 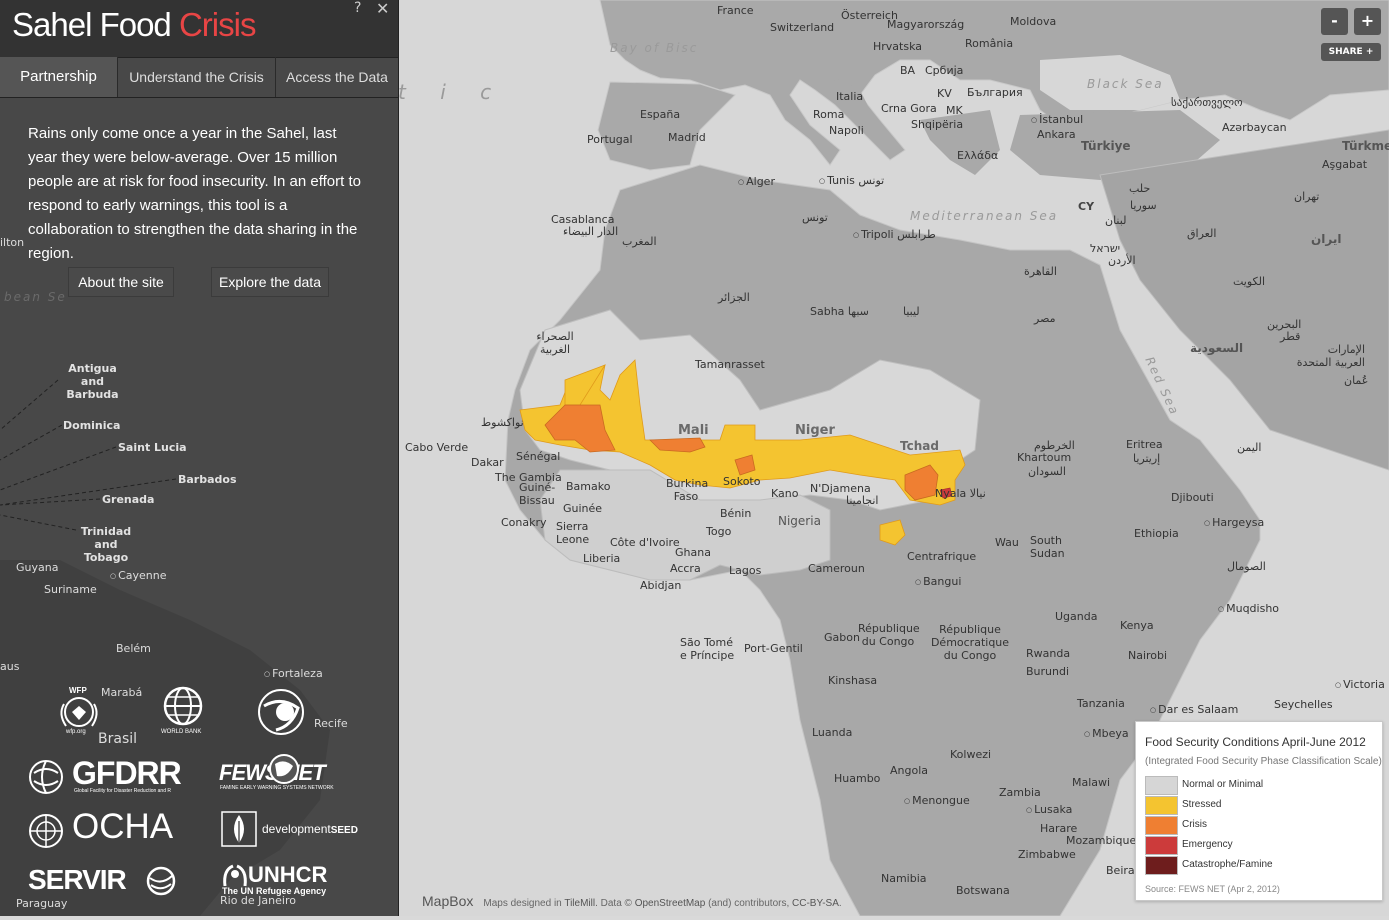 What do you see at coordinates (1207, 102) in the screenshot?
I see `label-georgia: საქართველო` at bounding box center [1207, 102].